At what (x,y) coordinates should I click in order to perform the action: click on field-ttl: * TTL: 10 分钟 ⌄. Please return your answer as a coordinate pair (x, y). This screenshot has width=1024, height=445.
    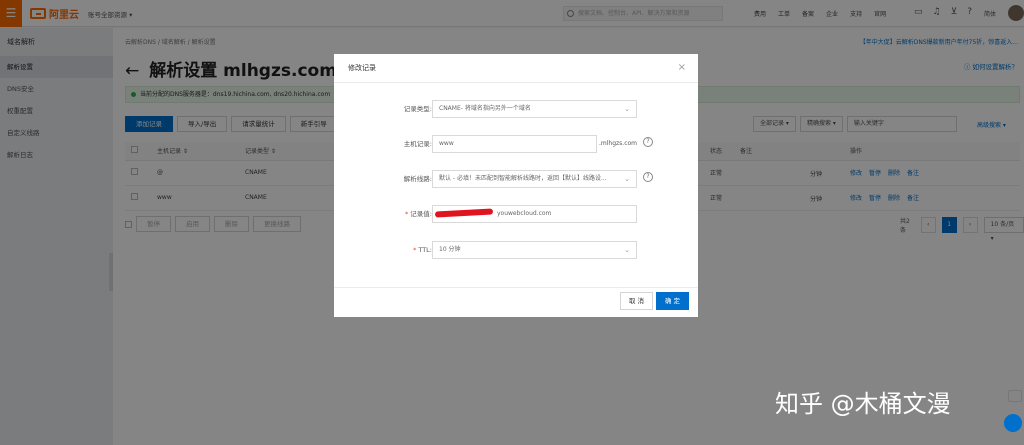
    Looking at the image, I should click on (516, 250).